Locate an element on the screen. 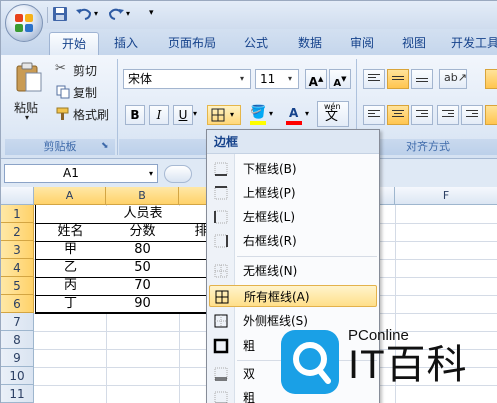  score-cell: 70 is located at coordinates (142, 286).